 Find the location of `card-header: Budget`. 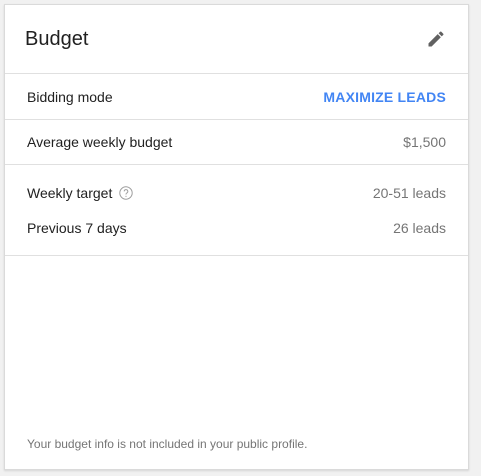

card-header: Budget is located at coordinates (236, 39).